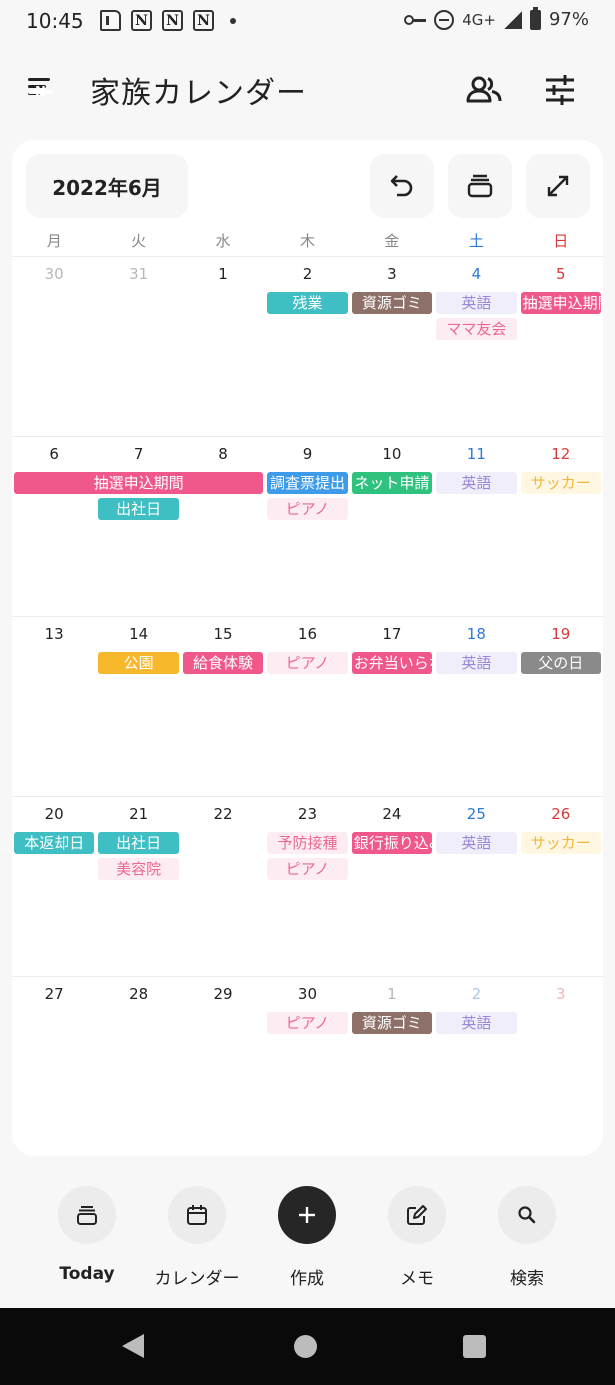  I want to click on calendar-event: 公園, so click(138, 663).